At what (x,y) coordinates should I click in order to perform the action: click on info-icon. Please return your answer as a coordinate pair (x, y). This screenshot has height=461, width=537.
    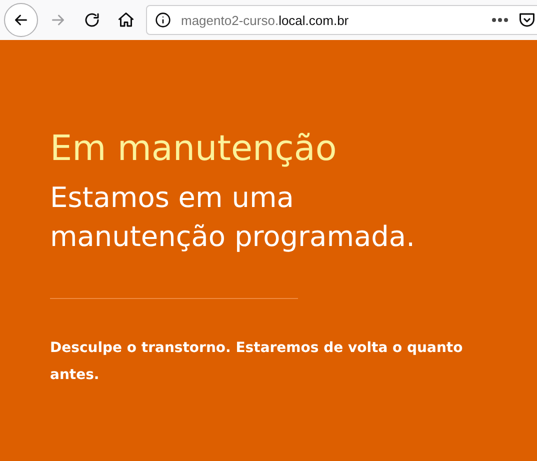
    Looking at the image, I should click on (163, 20).